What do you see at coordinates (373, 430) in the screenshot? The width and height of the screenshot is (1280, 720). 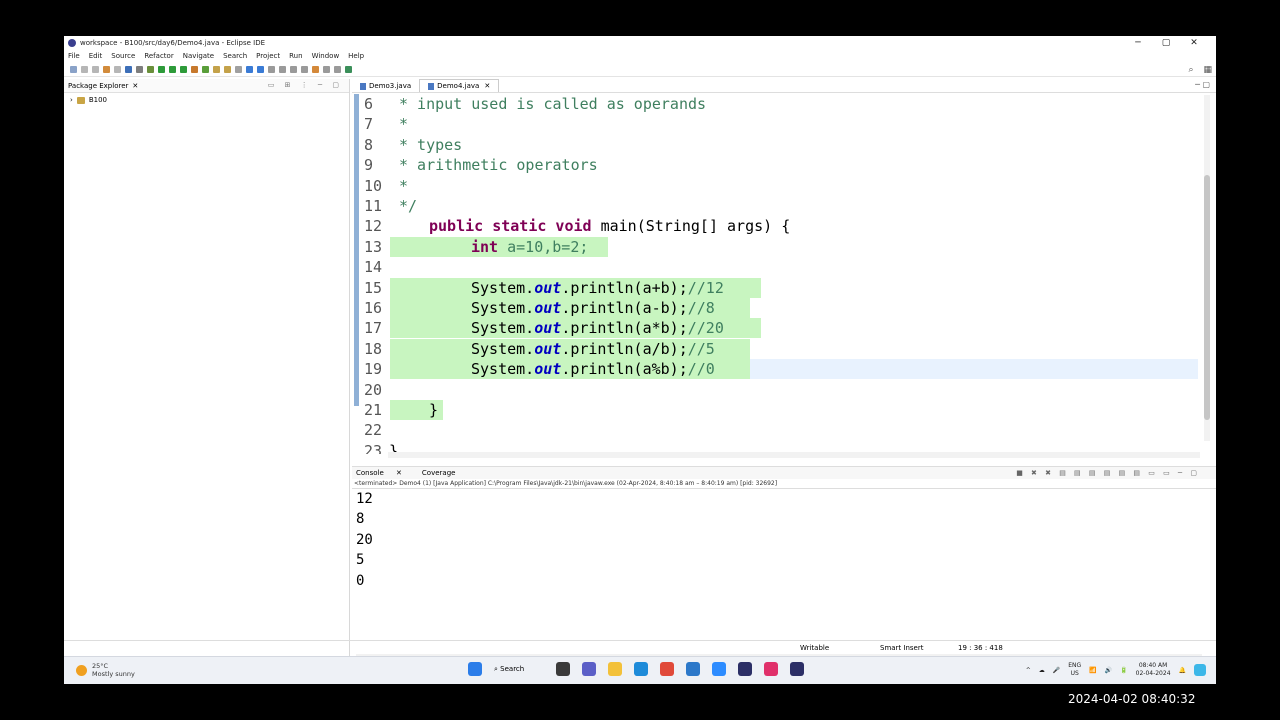 I see `line-number: 22` at bounding box center [373, 430].